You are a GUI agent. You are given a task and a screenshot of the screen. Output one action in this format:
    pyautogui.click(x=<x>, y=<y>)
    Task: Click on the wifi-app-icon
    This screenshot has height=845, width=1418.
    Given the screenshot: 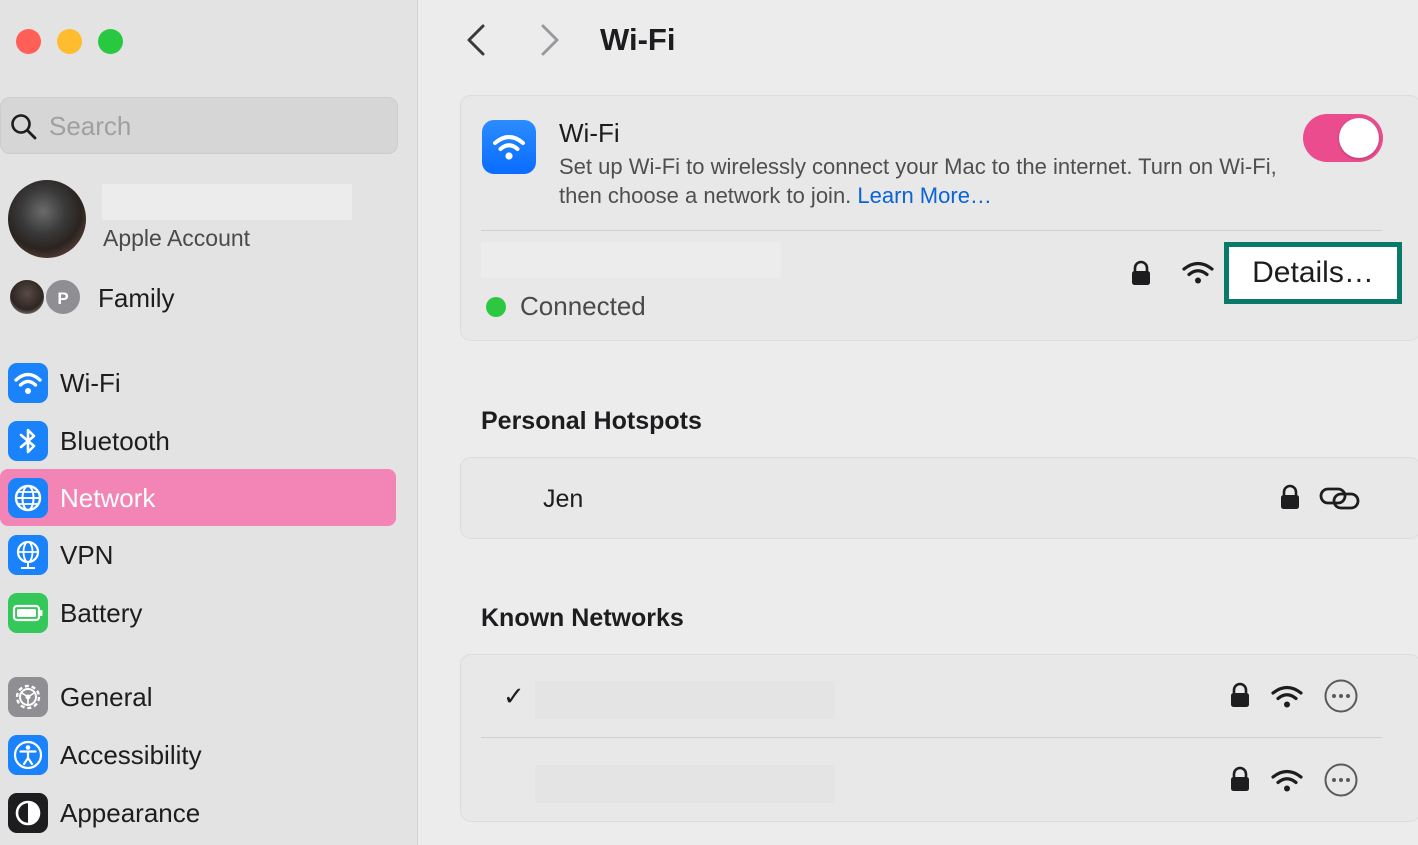 What is the action you would take?
    pyautogui.click(x=509, y=147)
    